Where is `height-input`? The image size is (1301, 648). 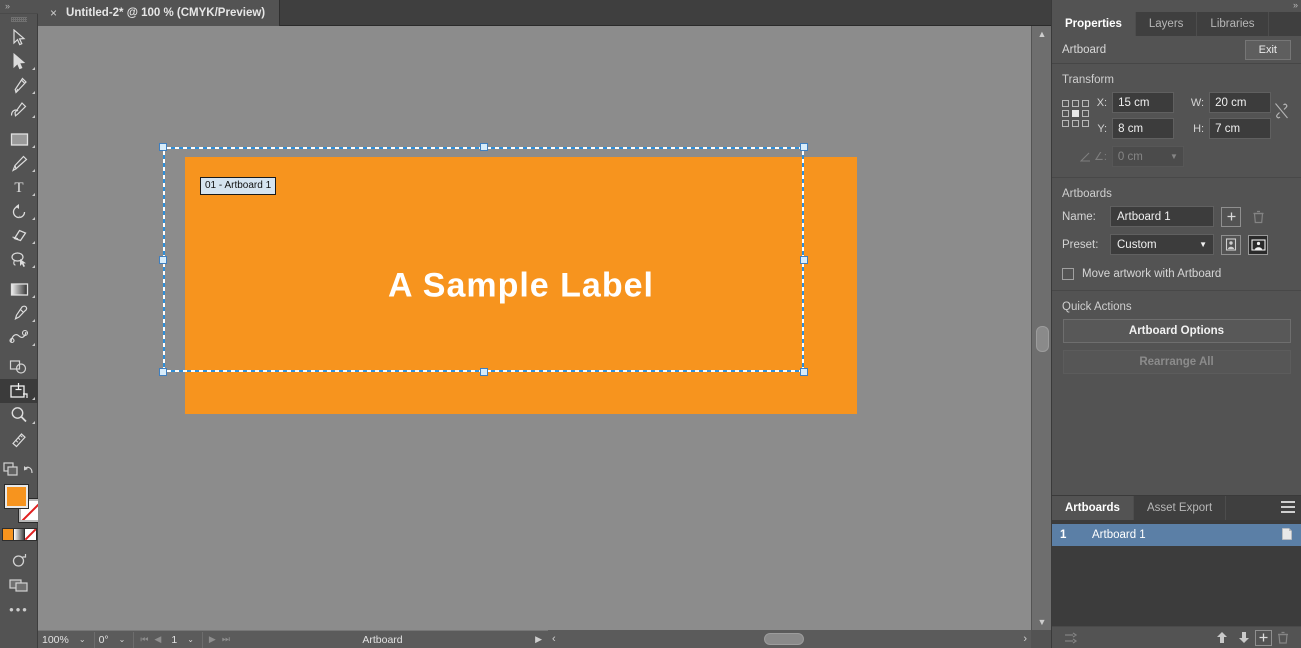
height-input is located at coordinates (1240, 128).